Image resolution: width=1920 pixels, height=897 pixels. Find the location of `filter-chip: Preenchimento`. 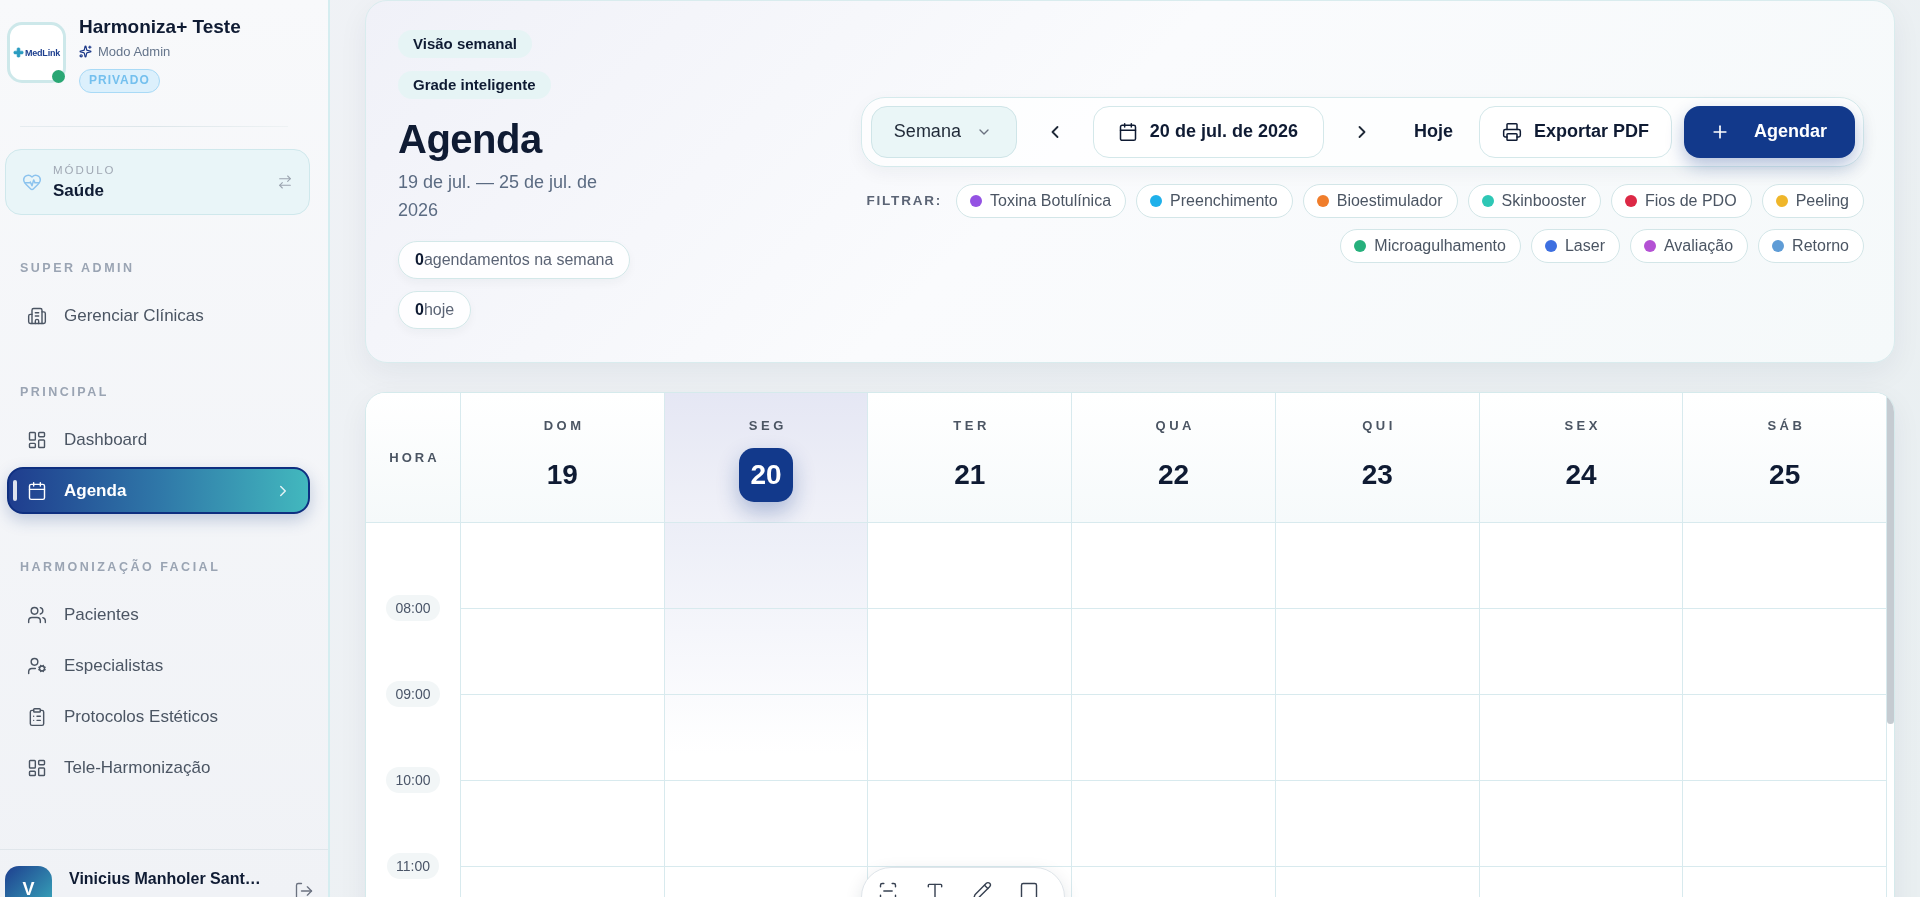

filter-chip: Preenchimento is located at coordinates (1214, 200).